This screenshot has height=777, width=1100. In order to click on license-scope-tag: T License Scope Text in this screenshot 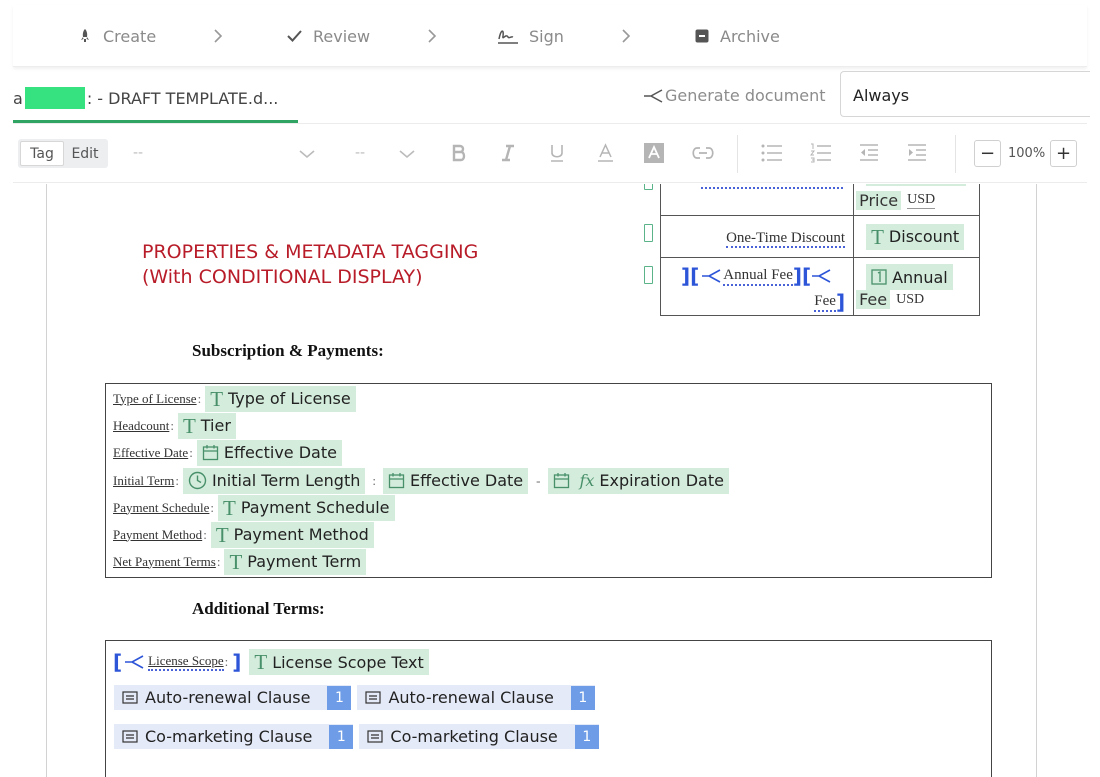, I will do `click(339, 662)`.